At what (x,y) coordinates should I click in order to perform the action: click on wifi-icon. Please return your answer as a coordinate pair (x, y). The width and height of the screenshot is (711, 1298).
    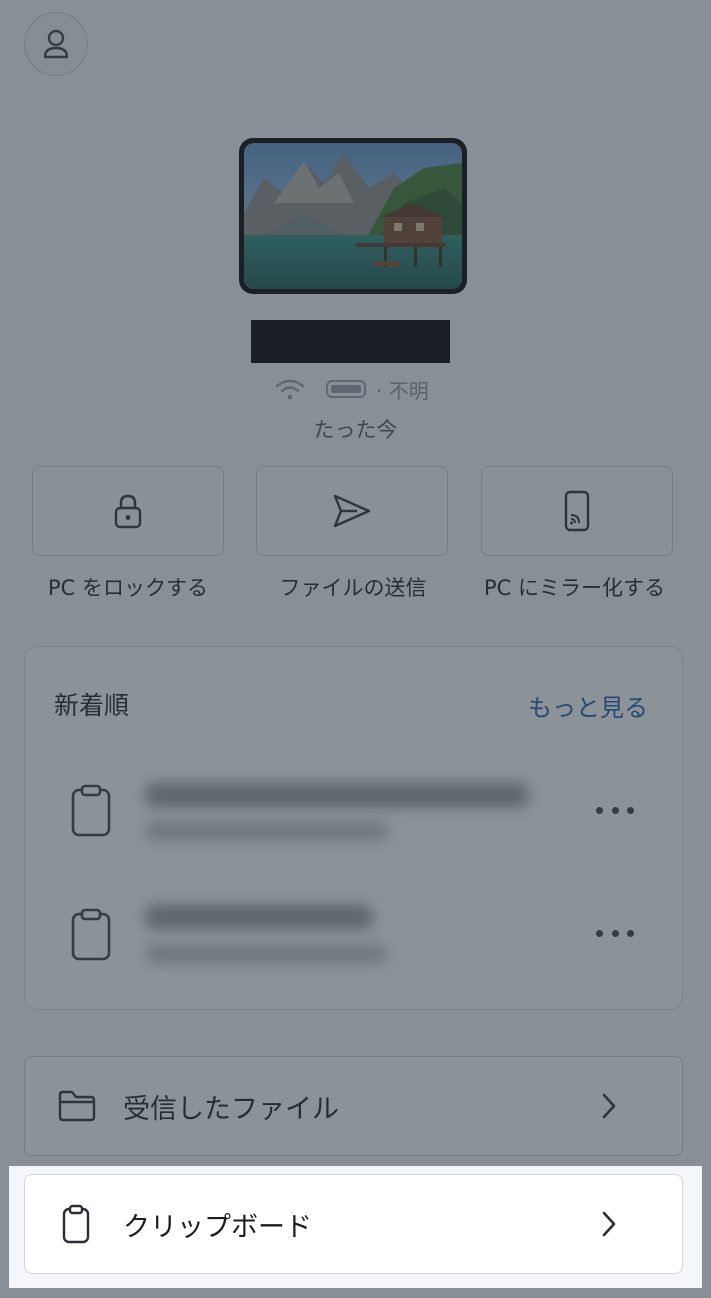
    Looking at the image, I should click on (290, 389).